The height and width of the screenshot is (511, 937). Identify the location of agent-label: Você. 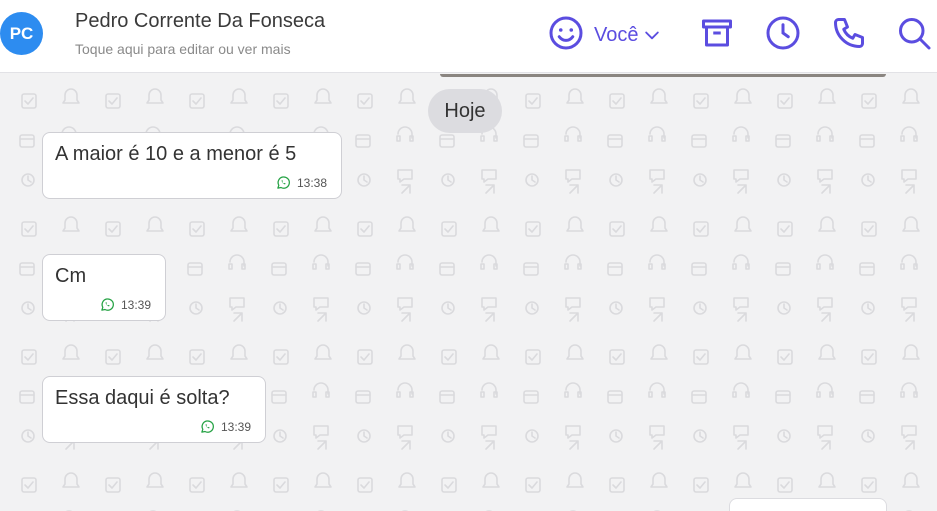
(616, 34).